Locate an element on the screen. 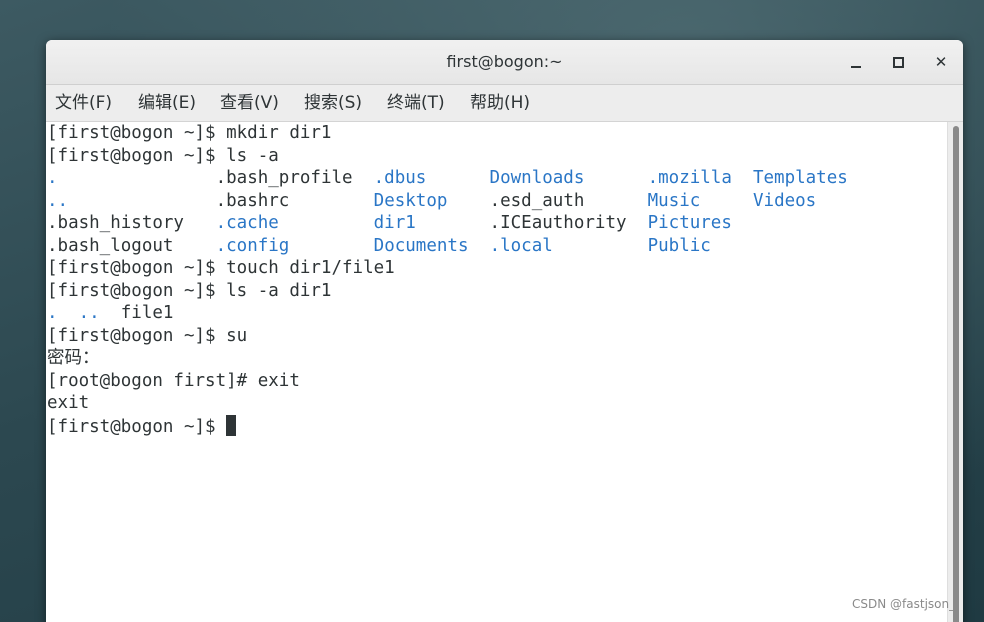 The height and width of the screenshot is (622, 984). menu-bar: 文件(F) 编辑(E) 查看(V) 搜索(S) 终端(T) 帮助(H) is located at coordinates (504, 103).